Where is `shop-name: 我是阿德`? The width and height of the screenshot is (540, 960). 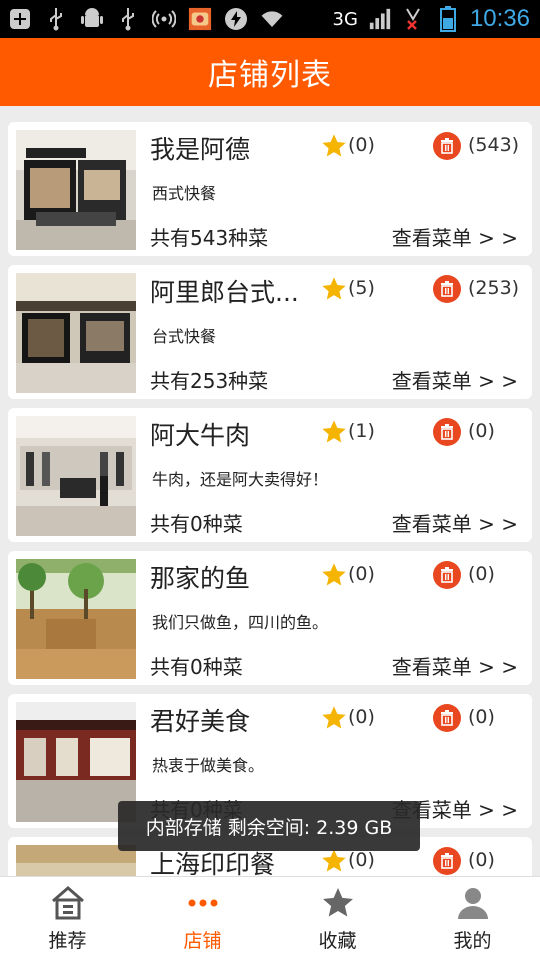
shop-name: 我是阿德 is located at coordinates (200, 149).